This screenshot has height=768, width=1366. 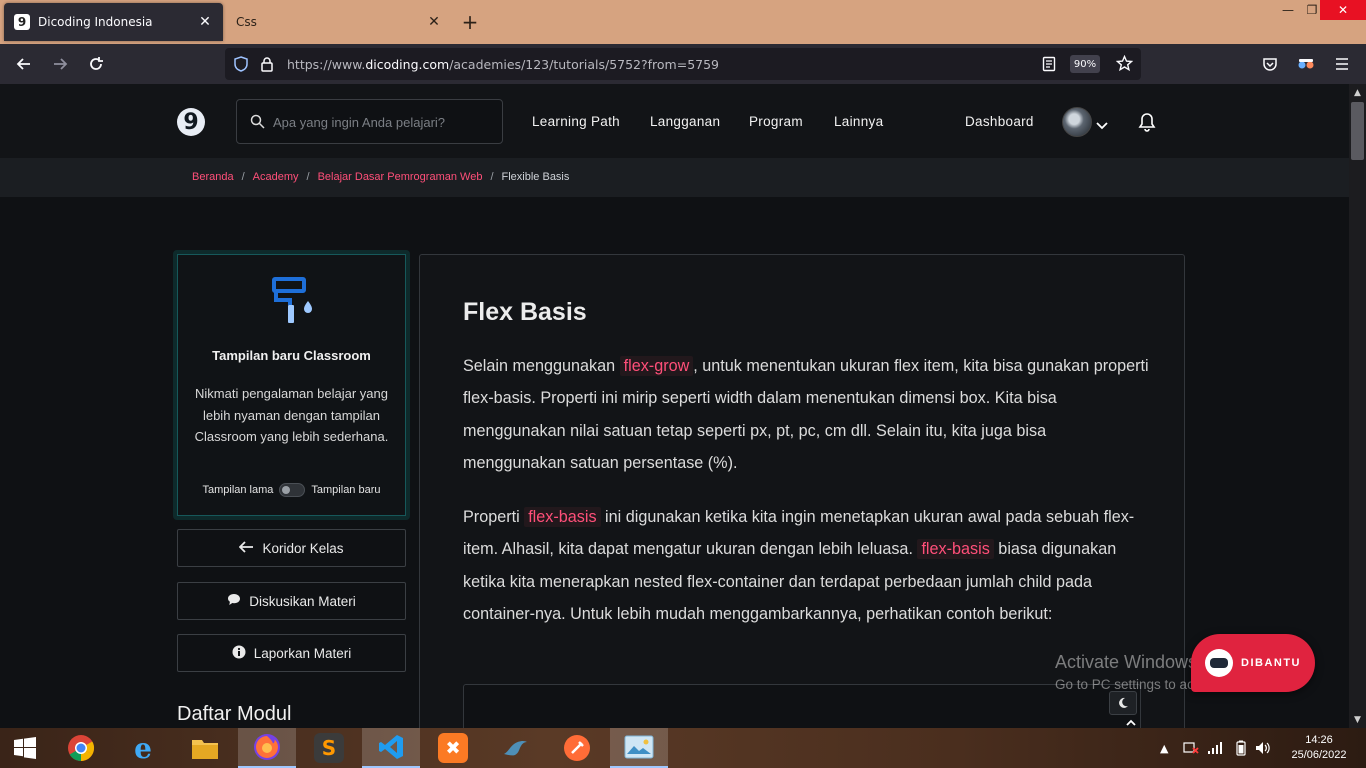 I want to click on back-arrow-icon, so click(x=24, y=64).